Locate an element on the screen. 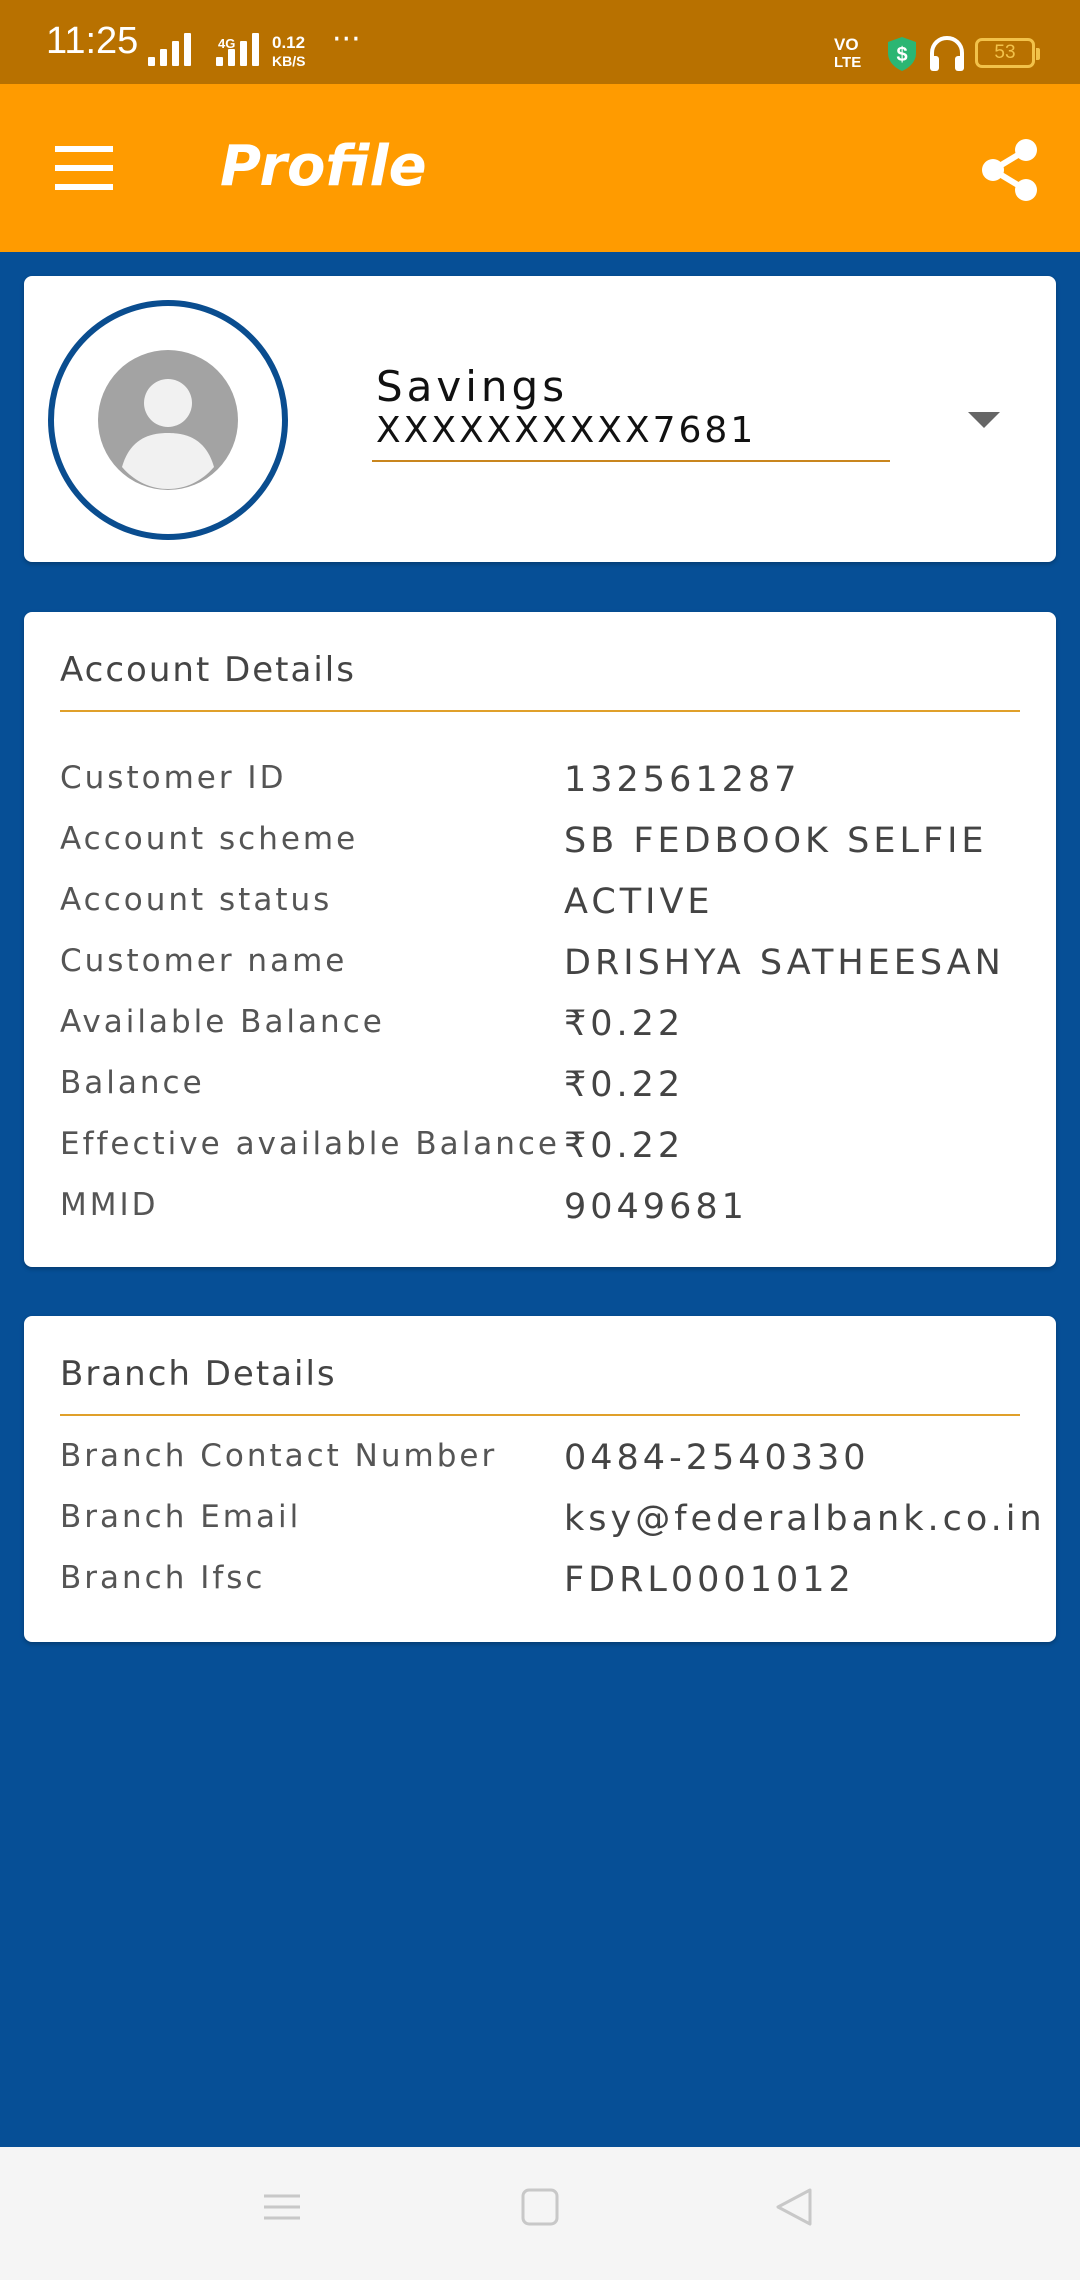 This screenshot has width=1080, height=2280. branch-row-contact: Branch Contact Number 0484-2540330 is located at coordinates (540, 1468).